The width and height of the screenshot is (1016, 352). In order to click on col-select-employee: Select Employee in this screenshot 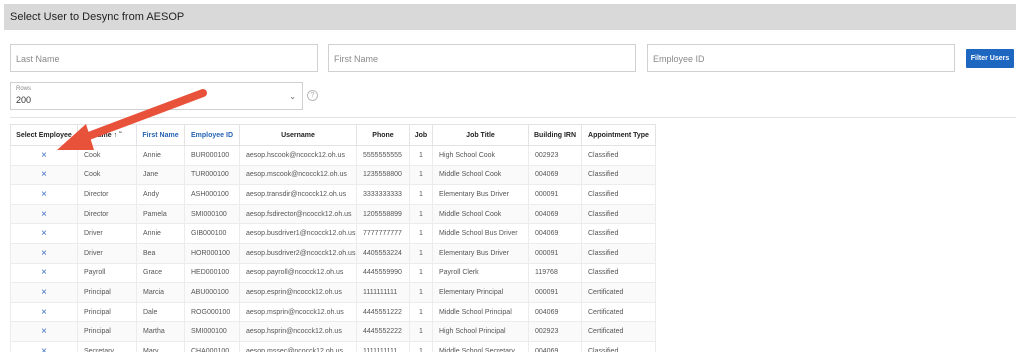, I will do `click(44, 135)`.